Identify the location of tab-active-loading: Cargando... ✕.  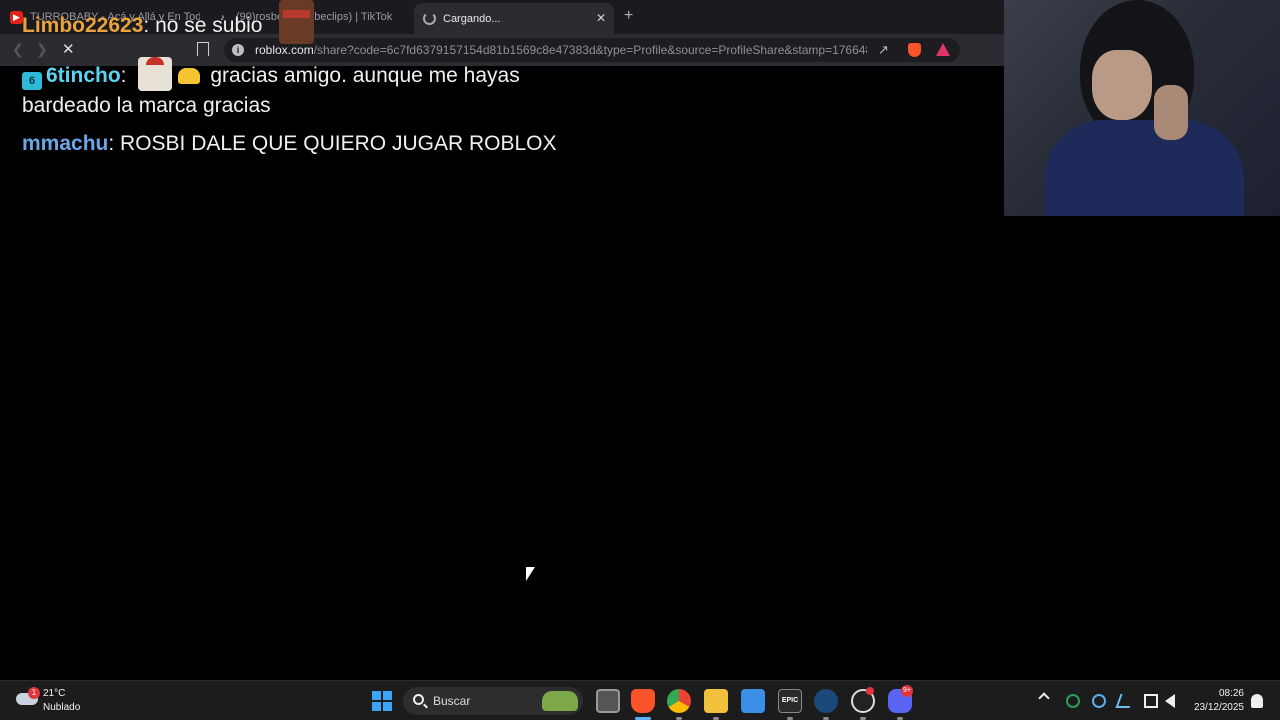
(514, 18).